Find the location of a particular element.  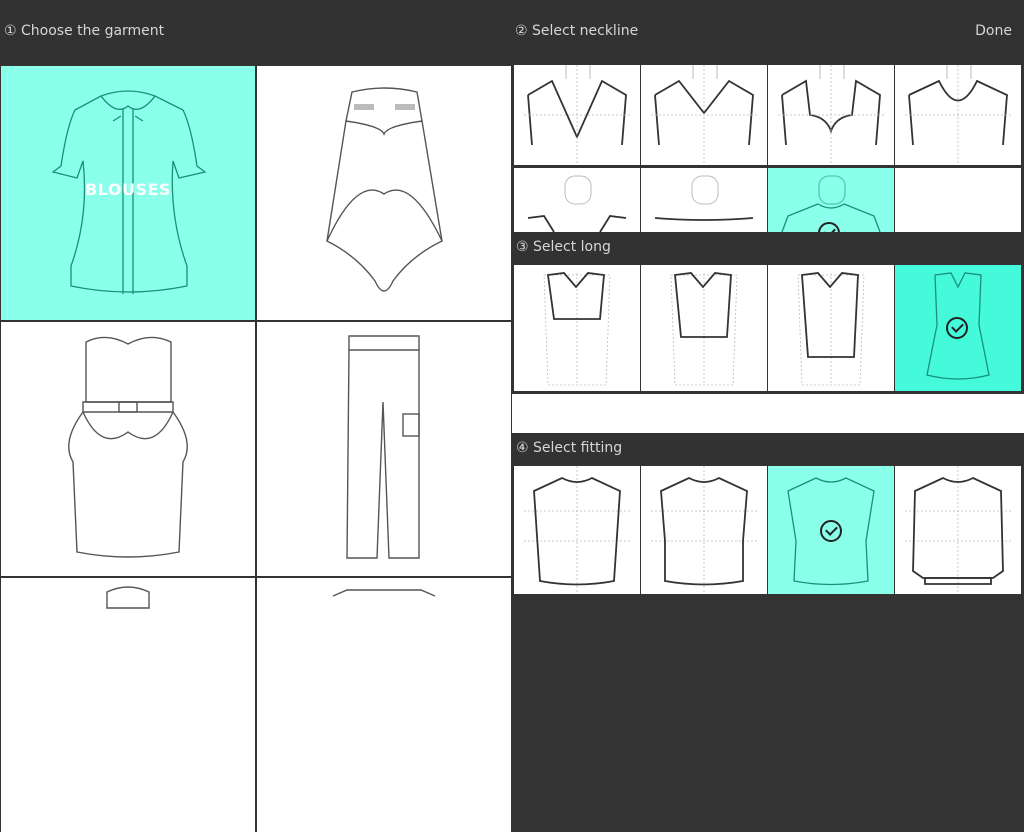

section-select-fitting-title: ④ Select fitting is located at coordinates (569, 448).